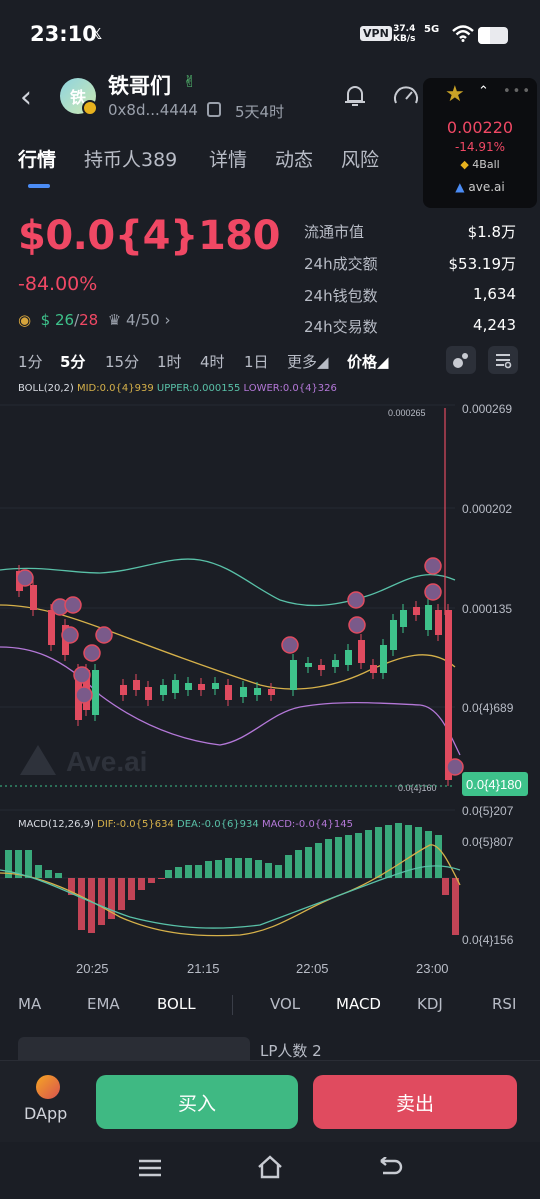 This screenshot has width=540, height=1199. I want to click on home-icon, so click(270, 1167).